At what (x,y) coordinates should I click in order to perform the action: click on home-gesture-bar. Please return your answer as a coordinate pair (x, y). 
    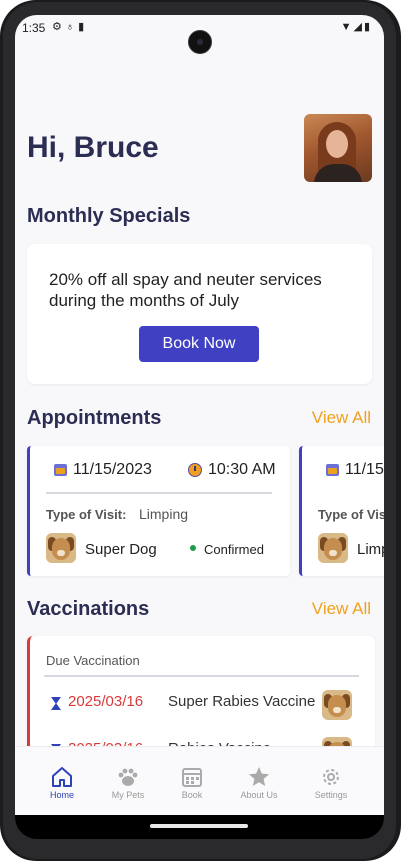
    Looking at the image, I should click on (199, 826).